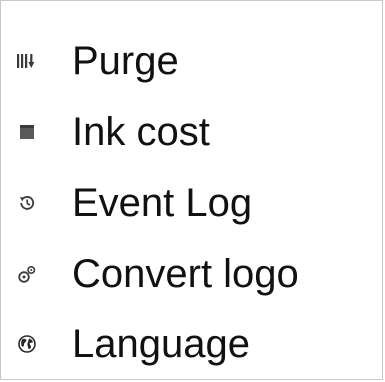 This screenshot has height=382, width=385. Describe the element at coordinates (27, 203) in the screenshot. I see `event-log-icon` at that location.